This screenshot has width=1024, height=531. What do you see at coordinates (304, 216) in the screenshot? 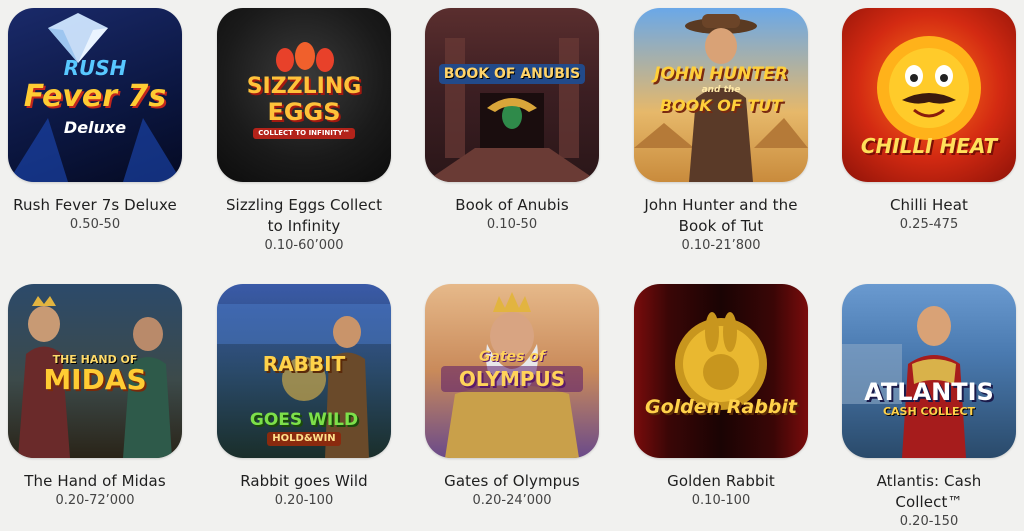
I see `game-title: Sizzling Eggs Collect to Infinity` at bounding box center [304, 216].